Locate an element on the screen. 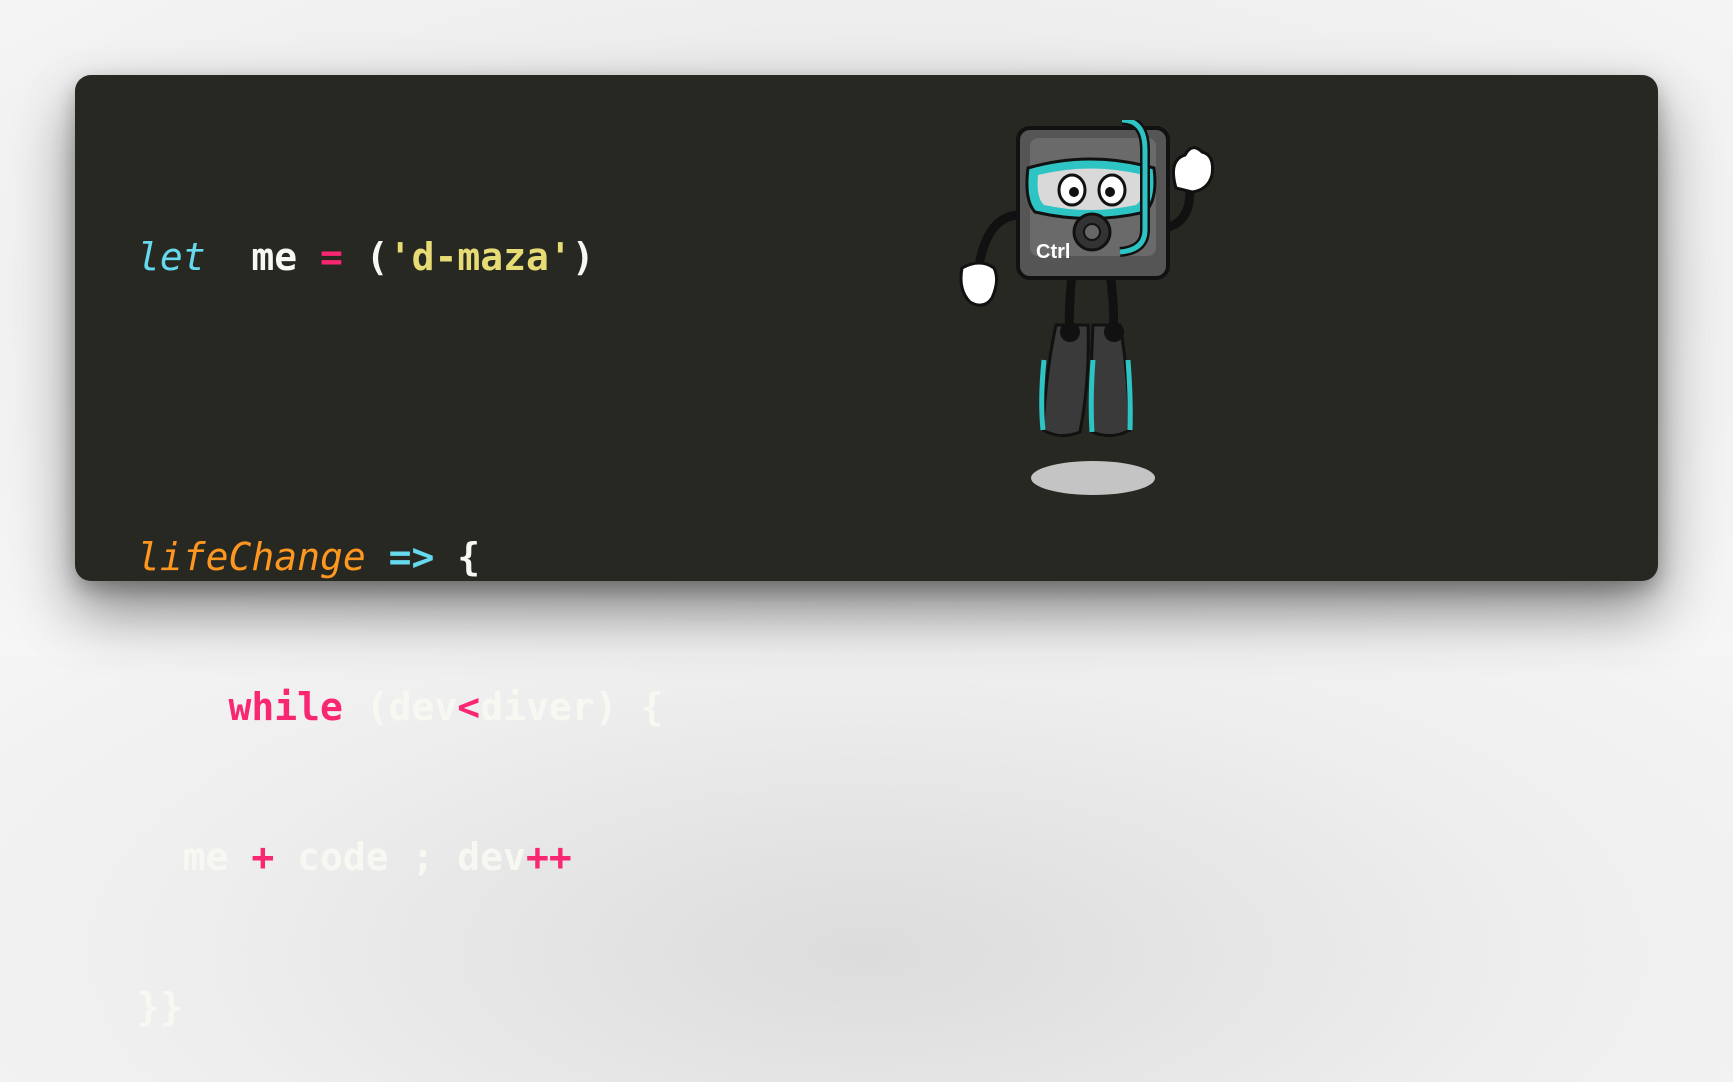 This screenshot has width=1733, height=1082. code-line-5: me + code ; dev++ is located at coordinates (400, 857).